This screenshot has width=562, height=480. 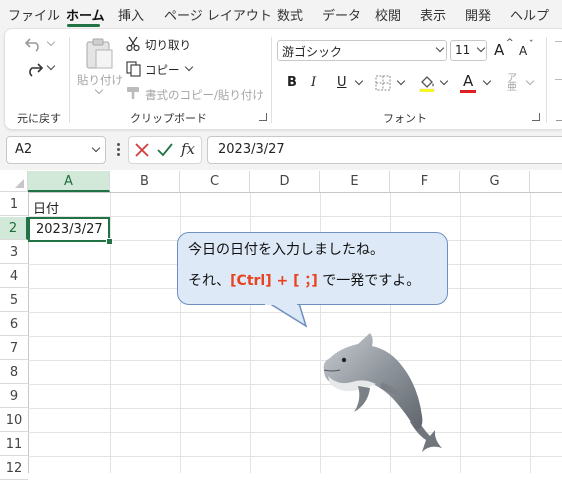 I want to click on tab-home: ホーム, so click(x=85, y=14).